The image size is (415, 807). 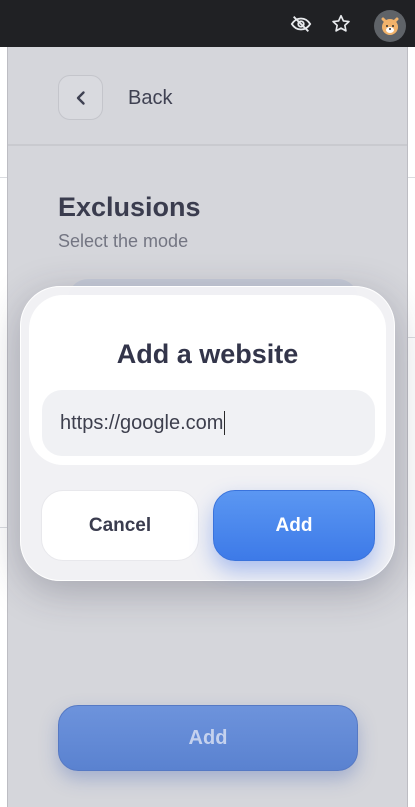 I want to click on eye-off-icon, so click(x=301, y=24).